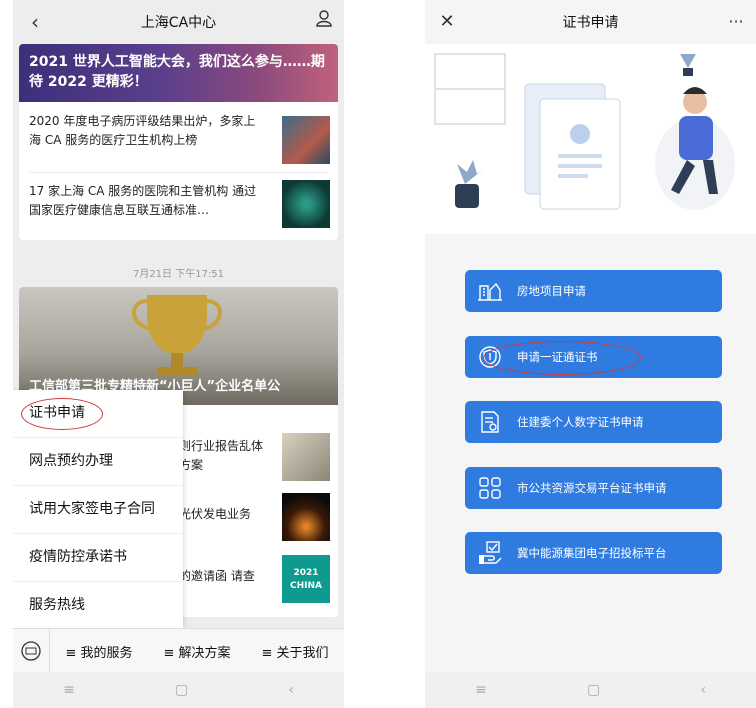 The height and width of the screenshot is (708, 756). I want to click on button-label: 冀中能源集团电子招投标平台, so click(592, 553).